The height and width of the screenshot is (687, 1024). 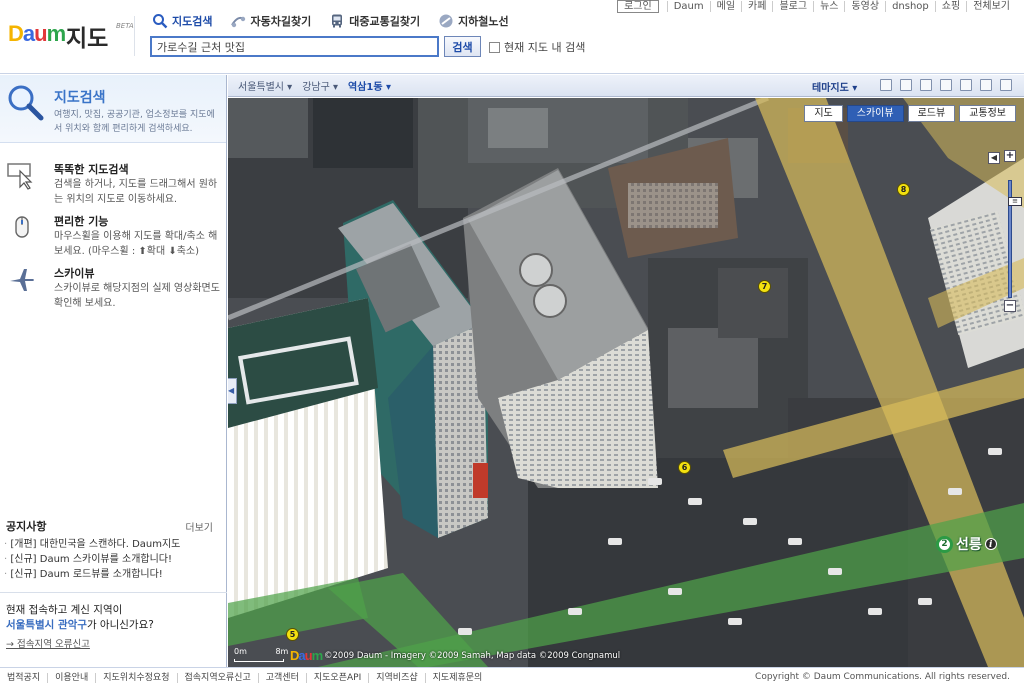 What do you see at coordinates (265, 85) in the screenshot?
I see `breadcrumb-city: 서울특별시 ▾` at bounding box center [265, 85].